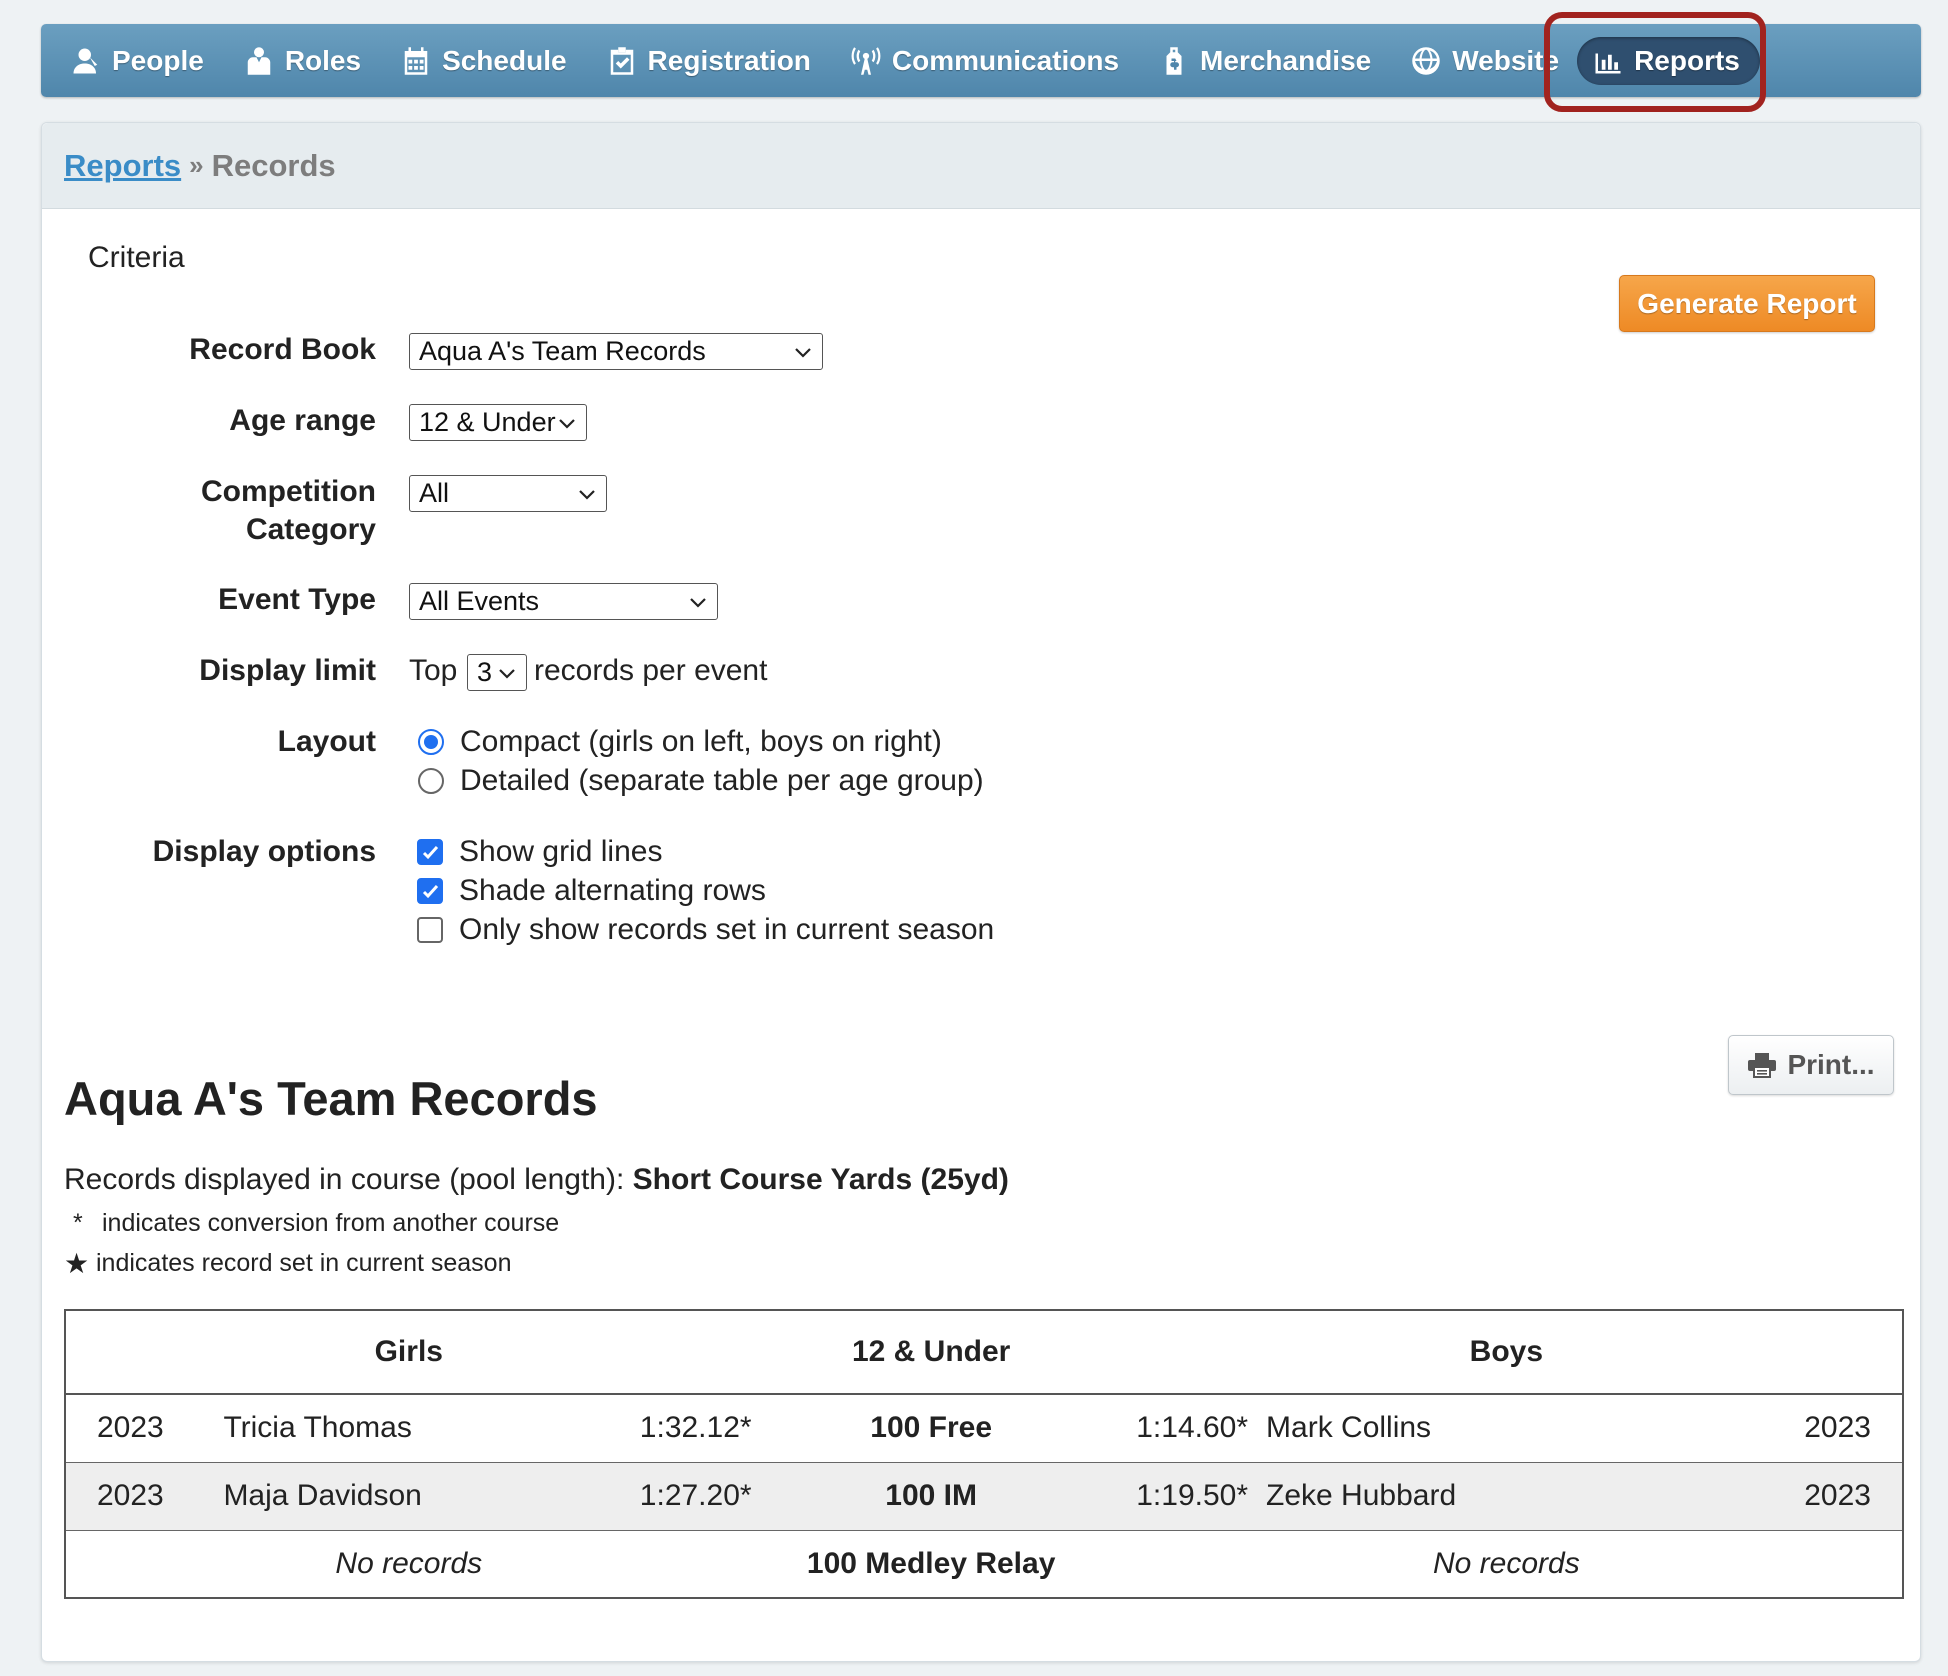  Describe the element at coordinates (302, 420) in the screenshot. I see `age-range-label: Age range` at that location.